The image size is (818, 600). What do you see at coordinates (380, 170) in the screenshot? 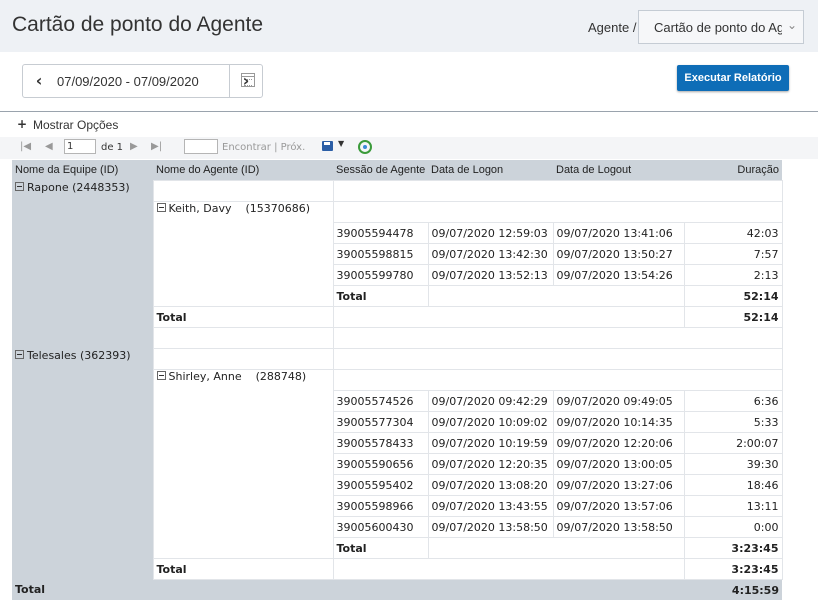
I see `column-header-session: Sessão de Agente` at bounding box center [380, 170].